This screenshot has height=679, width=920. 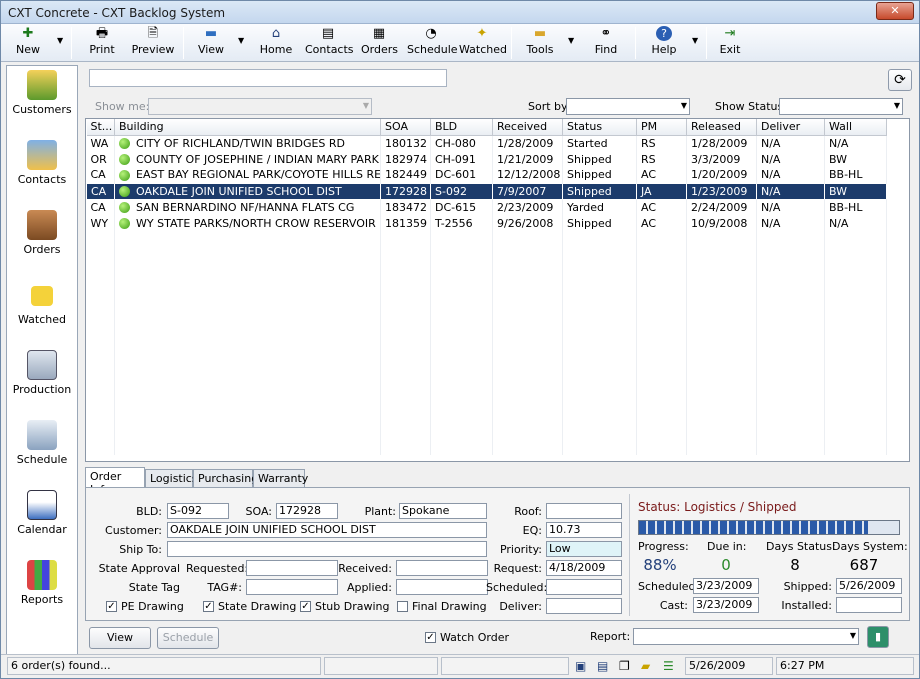 What do you see at coordinates (28, 41) in the screenshot?
I see `new-button: ✚ New` at bounding box center [28, 41].